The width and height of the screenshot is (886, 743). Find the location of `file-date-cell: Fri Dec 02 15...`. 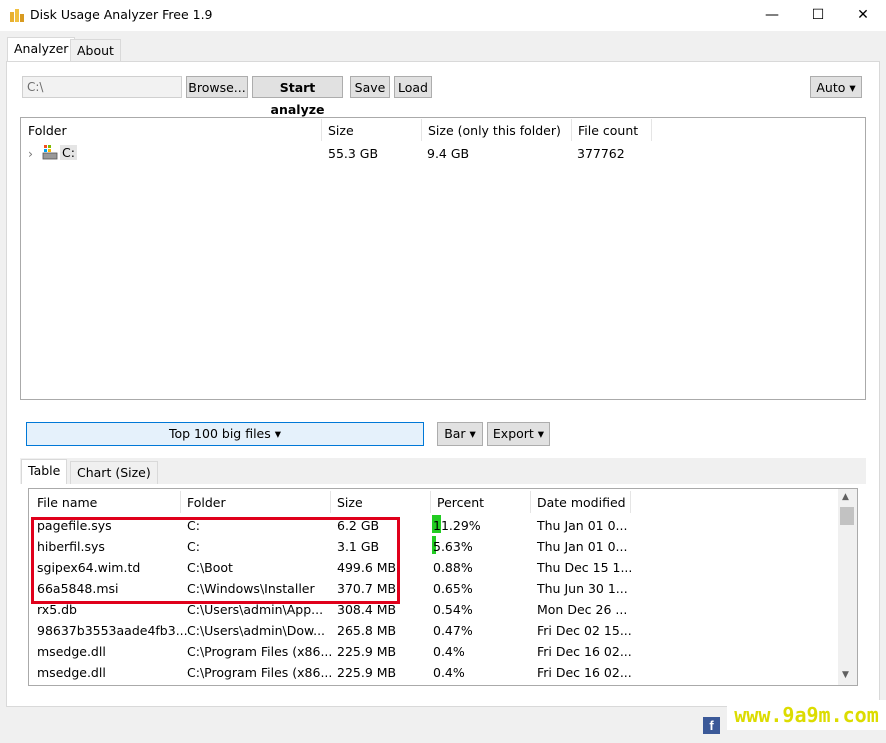

file-date-cell: Fri Dec 02 15... is located at coordinates (584, 630).